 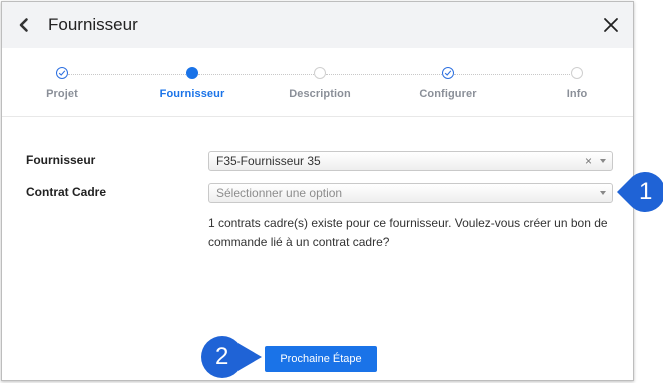 What do you see at coordinates (611, 25) in the screenshot?
I see `close-icon` at bounding box center [611, 25].